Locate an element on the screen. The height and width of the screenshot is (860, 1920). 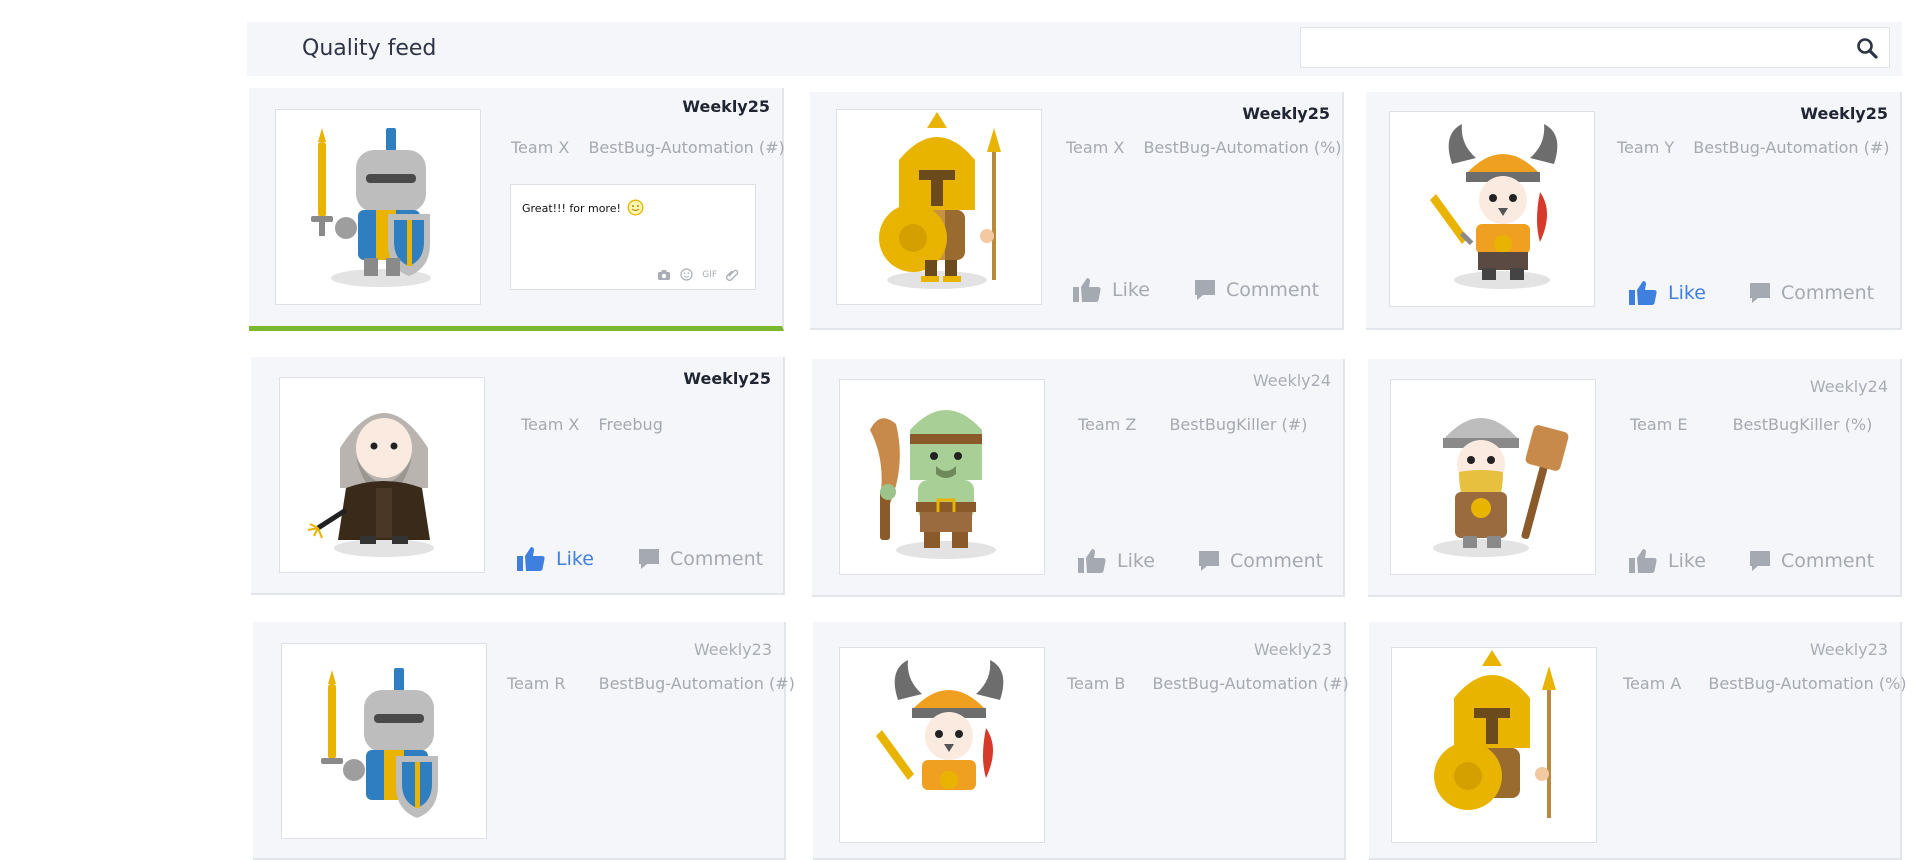
card-meta: Team X BestBug-Automation (#) is located at coordinates (648, 147).